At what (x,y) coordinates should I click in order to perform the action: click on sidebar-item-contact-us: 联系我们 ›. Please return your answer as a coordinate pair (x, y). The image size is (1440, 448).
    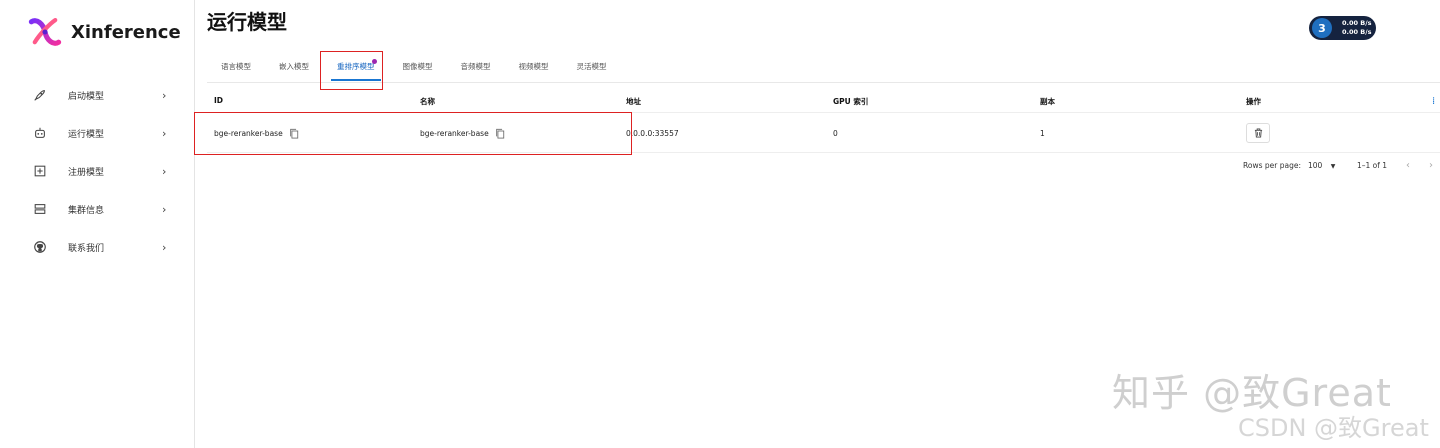
    Looking at the image, I should click on (97, 247).